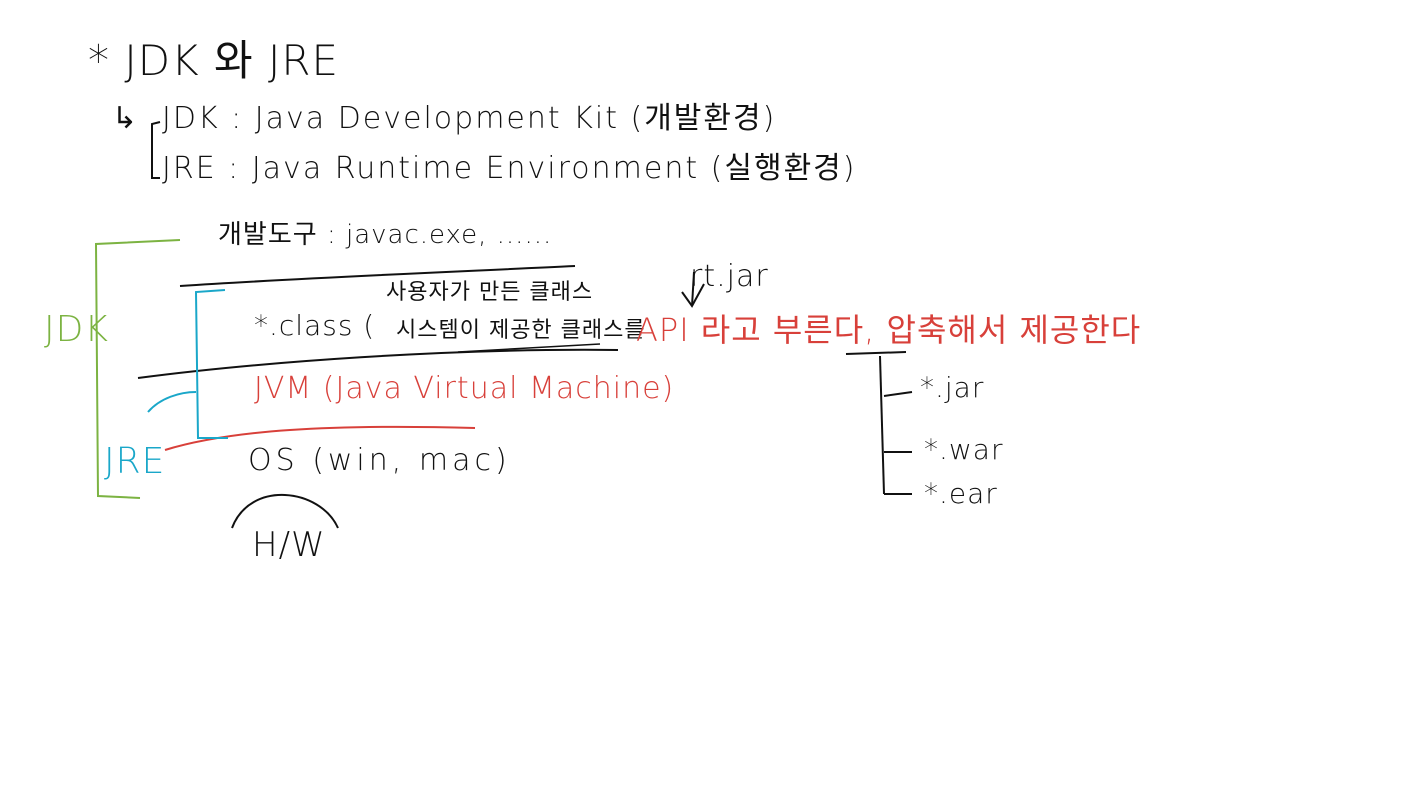 The image size is (1422, 800). I want to click on archive-jar: *.jar, so click(952, 387).